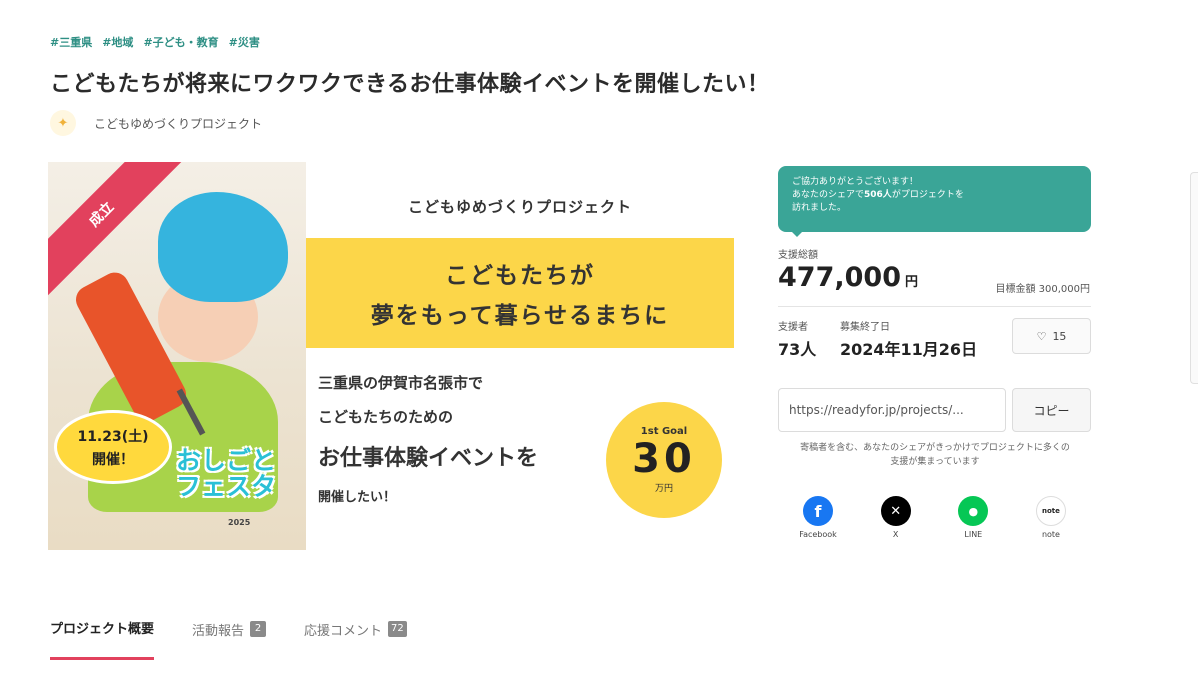  I want to click on tab-support-comments: 応援コメント 72, so click(355, 639).